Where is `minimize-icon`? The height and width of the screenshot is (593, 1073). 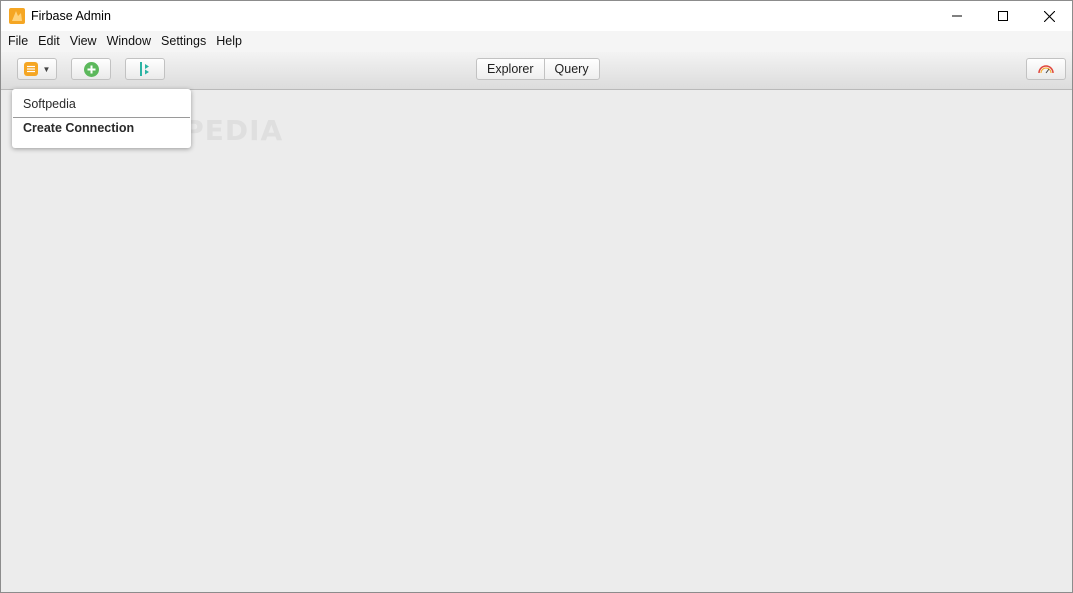 minimize-icon is located at coordinates (957, 16).